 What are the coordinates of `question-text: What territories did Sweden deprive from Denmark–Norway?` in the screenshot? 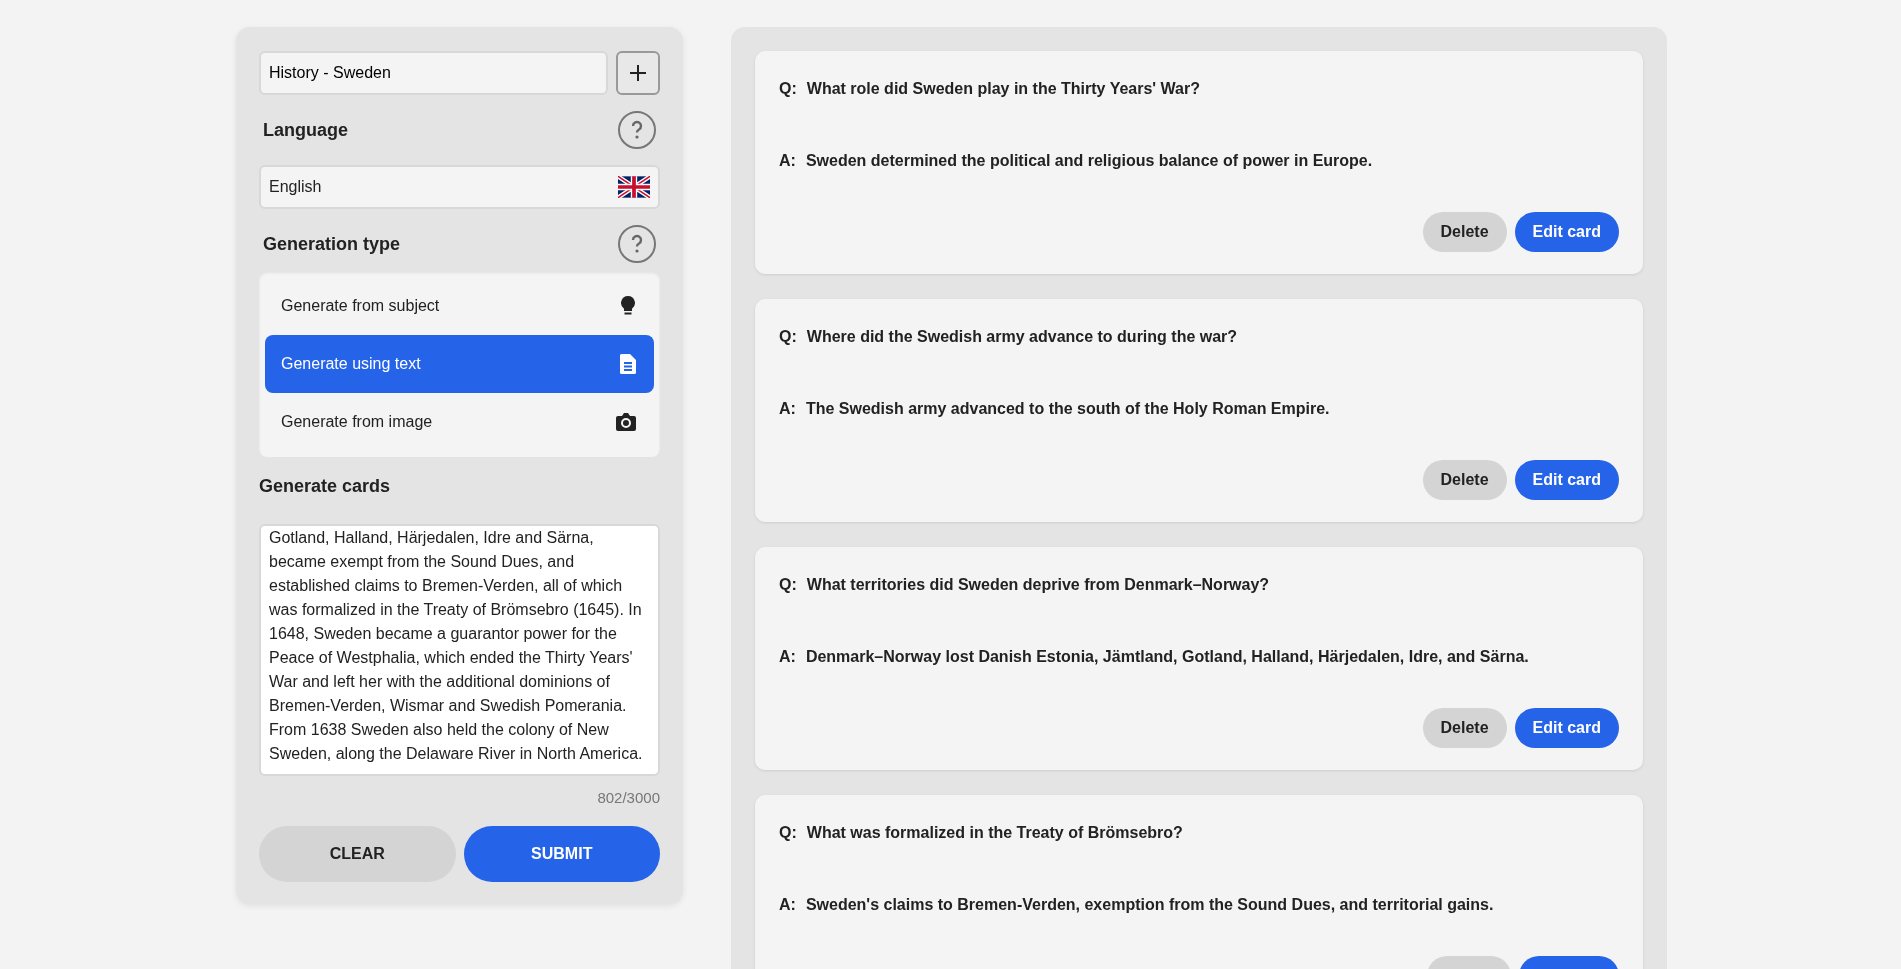 It's located at (1038, 585).